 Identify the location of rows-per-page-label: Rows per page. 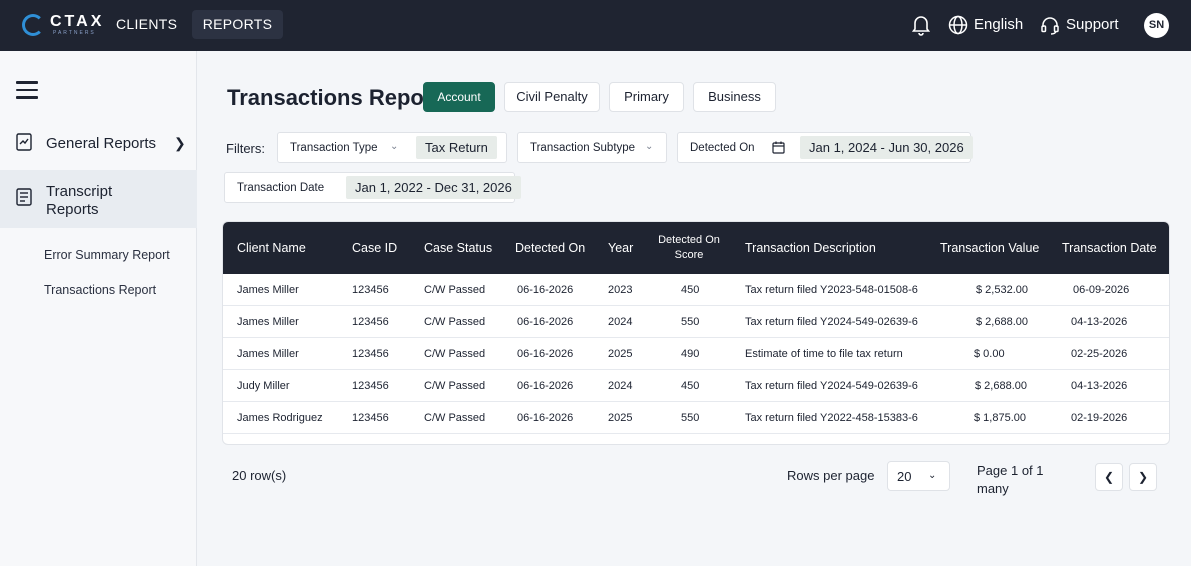
(831, 475).